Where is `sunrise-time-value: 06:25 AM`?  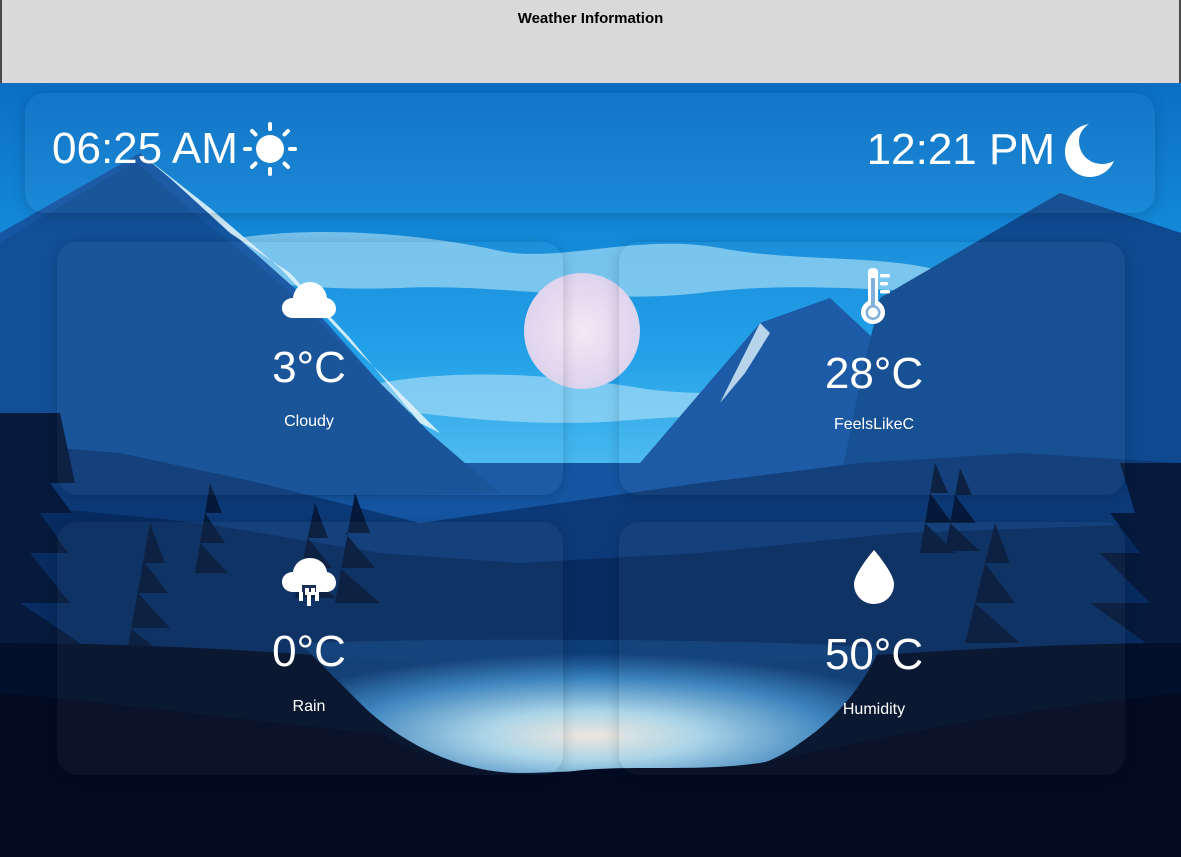
sunrise-time-value: 06:25 AM is located at coordinates (145, 148).